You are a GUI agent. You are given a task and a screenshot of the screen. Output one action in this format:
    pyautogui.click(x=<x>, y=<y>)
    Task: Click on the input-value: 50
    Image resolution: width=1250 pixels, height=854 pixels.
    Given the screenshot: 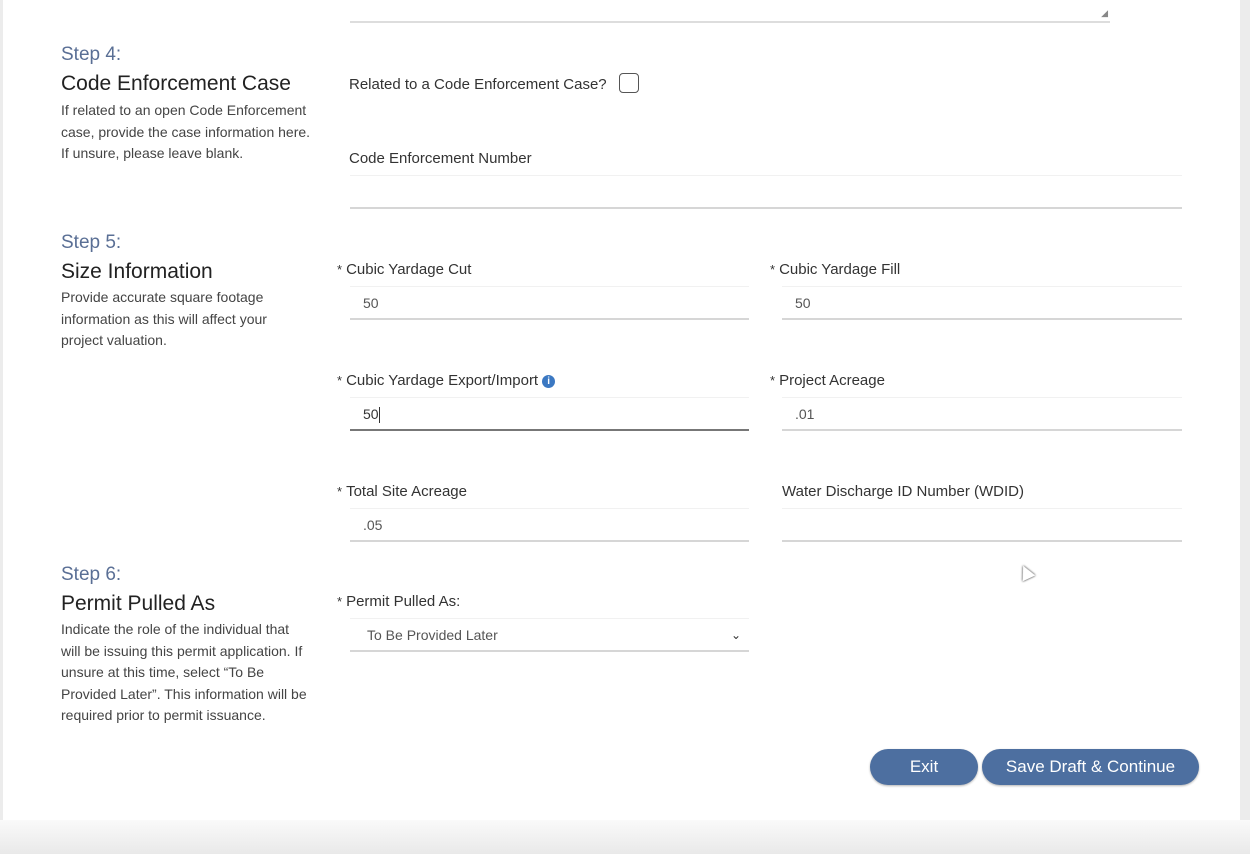 What is the action you would take?
    pyautogui.click(x=371, y=414)
    